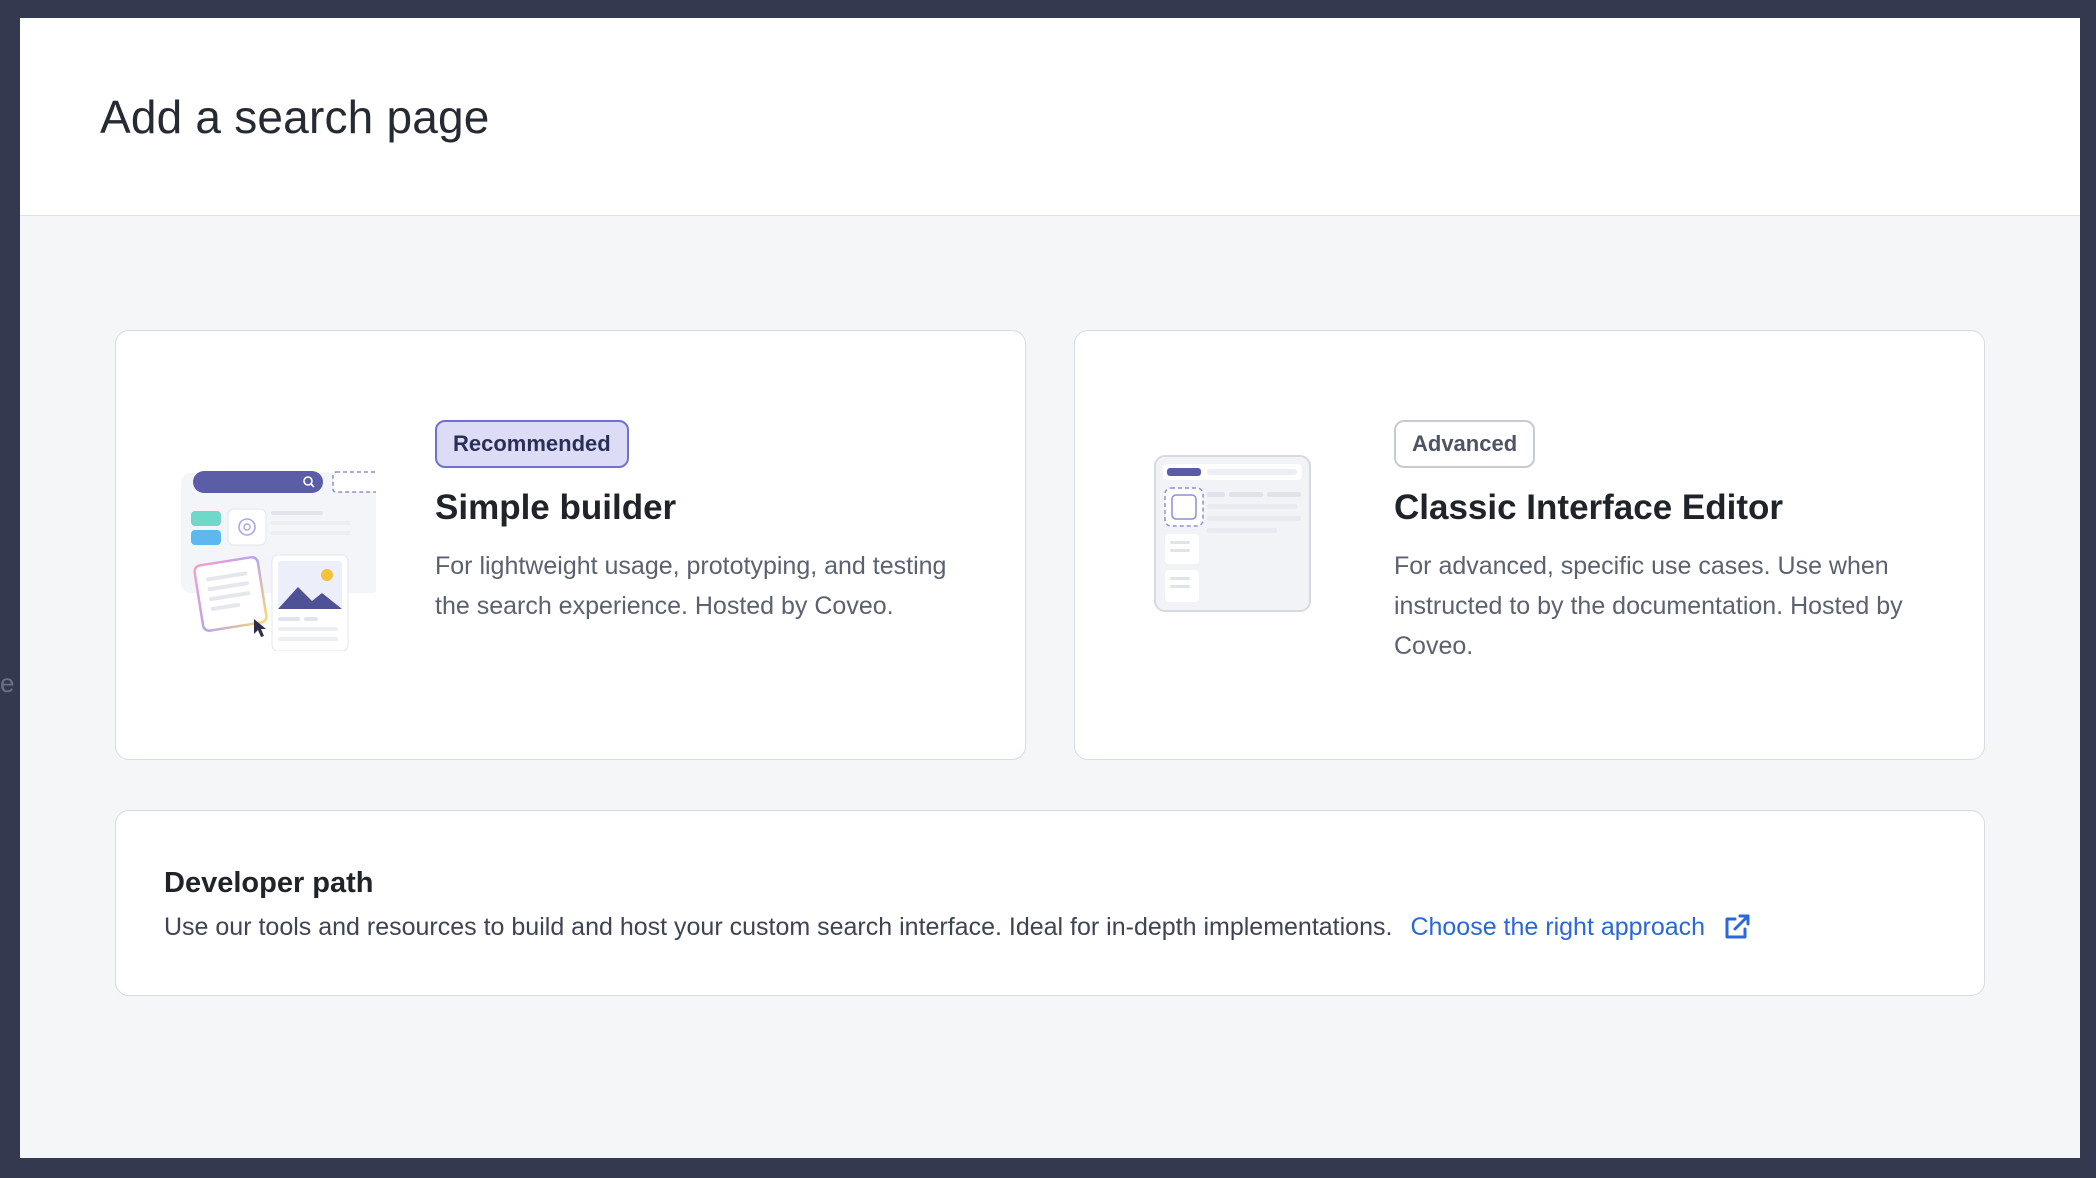 This screenshot has width=2096, height=1178. Describe the element at coordinates (1558, 926) in the screenshot. I see `choose-right-approach-label: Choose the right approach` at that location.